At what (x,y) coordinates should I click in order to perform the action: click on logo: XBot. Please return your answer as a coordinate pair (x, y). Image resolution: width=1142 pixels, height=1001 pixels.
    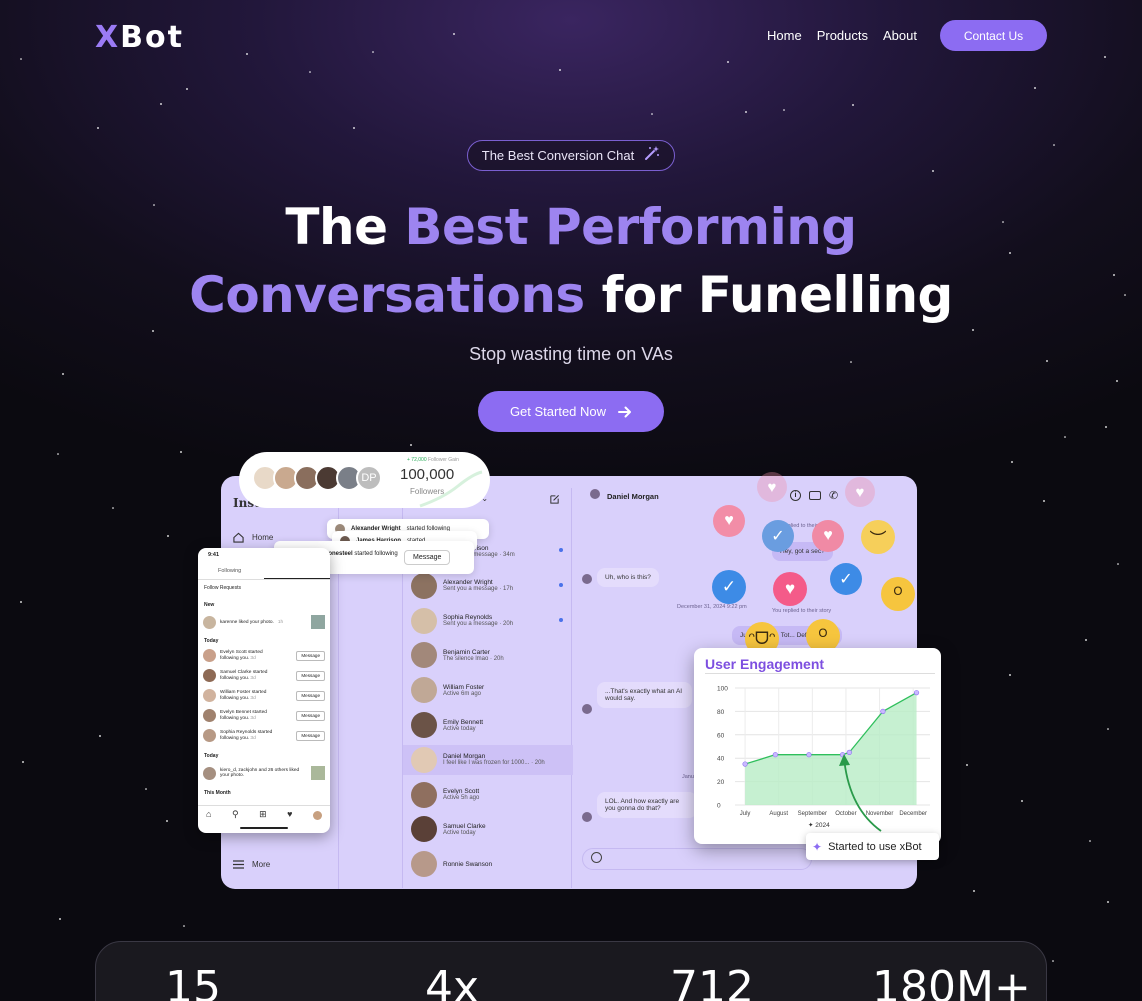
    Looking at the image, I should click on (139, 37).